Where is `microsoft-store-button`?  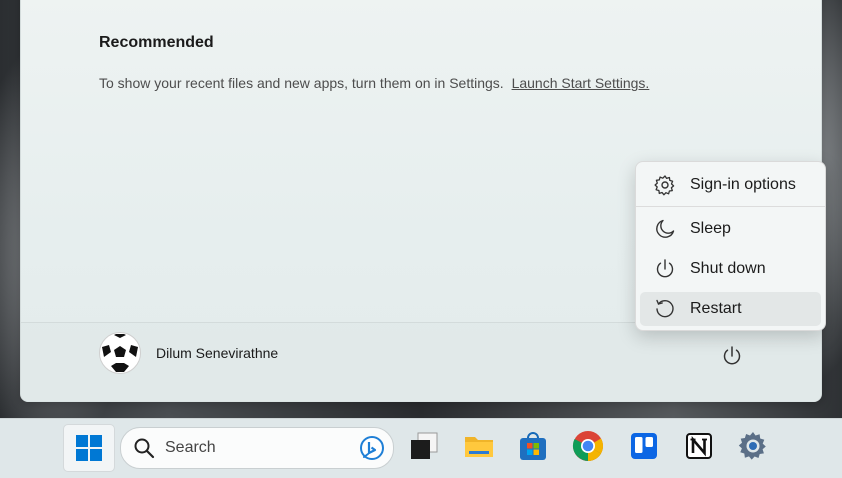
microsoft-store-button is located at coordinates (533, 446).